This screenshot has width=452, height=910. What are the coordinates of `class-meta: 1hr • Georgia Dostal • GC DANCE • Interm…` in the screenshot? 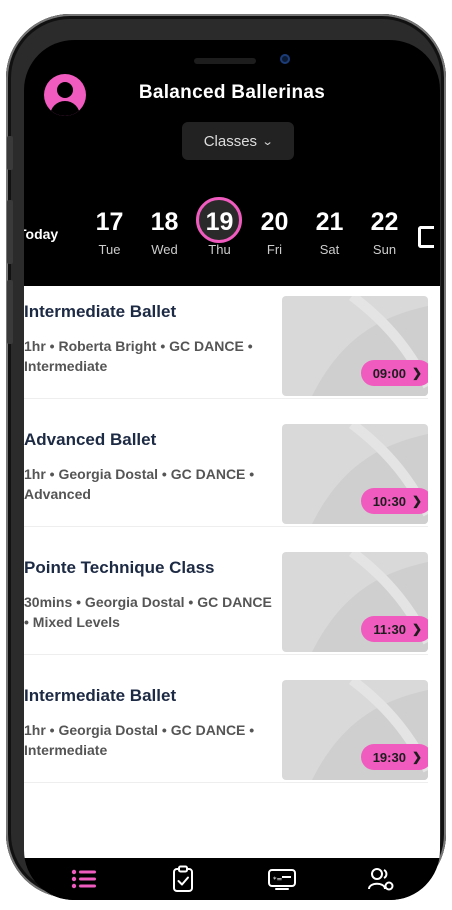 It's located at (139, 740).